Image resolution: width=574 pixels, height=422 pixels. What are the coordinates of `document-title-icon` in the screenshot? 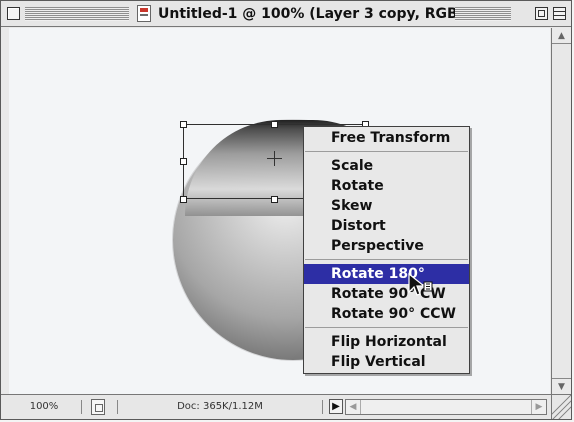 It's located at (144, 13).